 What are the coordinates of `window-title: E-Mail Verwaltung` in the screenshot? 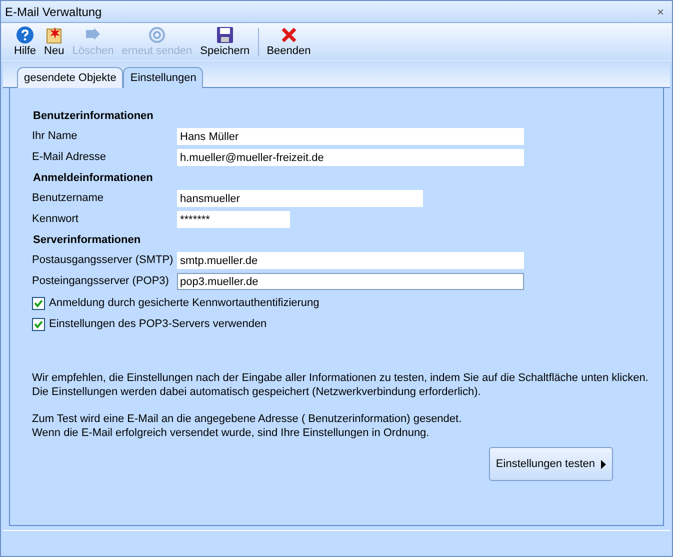 It's located at (53, 12).